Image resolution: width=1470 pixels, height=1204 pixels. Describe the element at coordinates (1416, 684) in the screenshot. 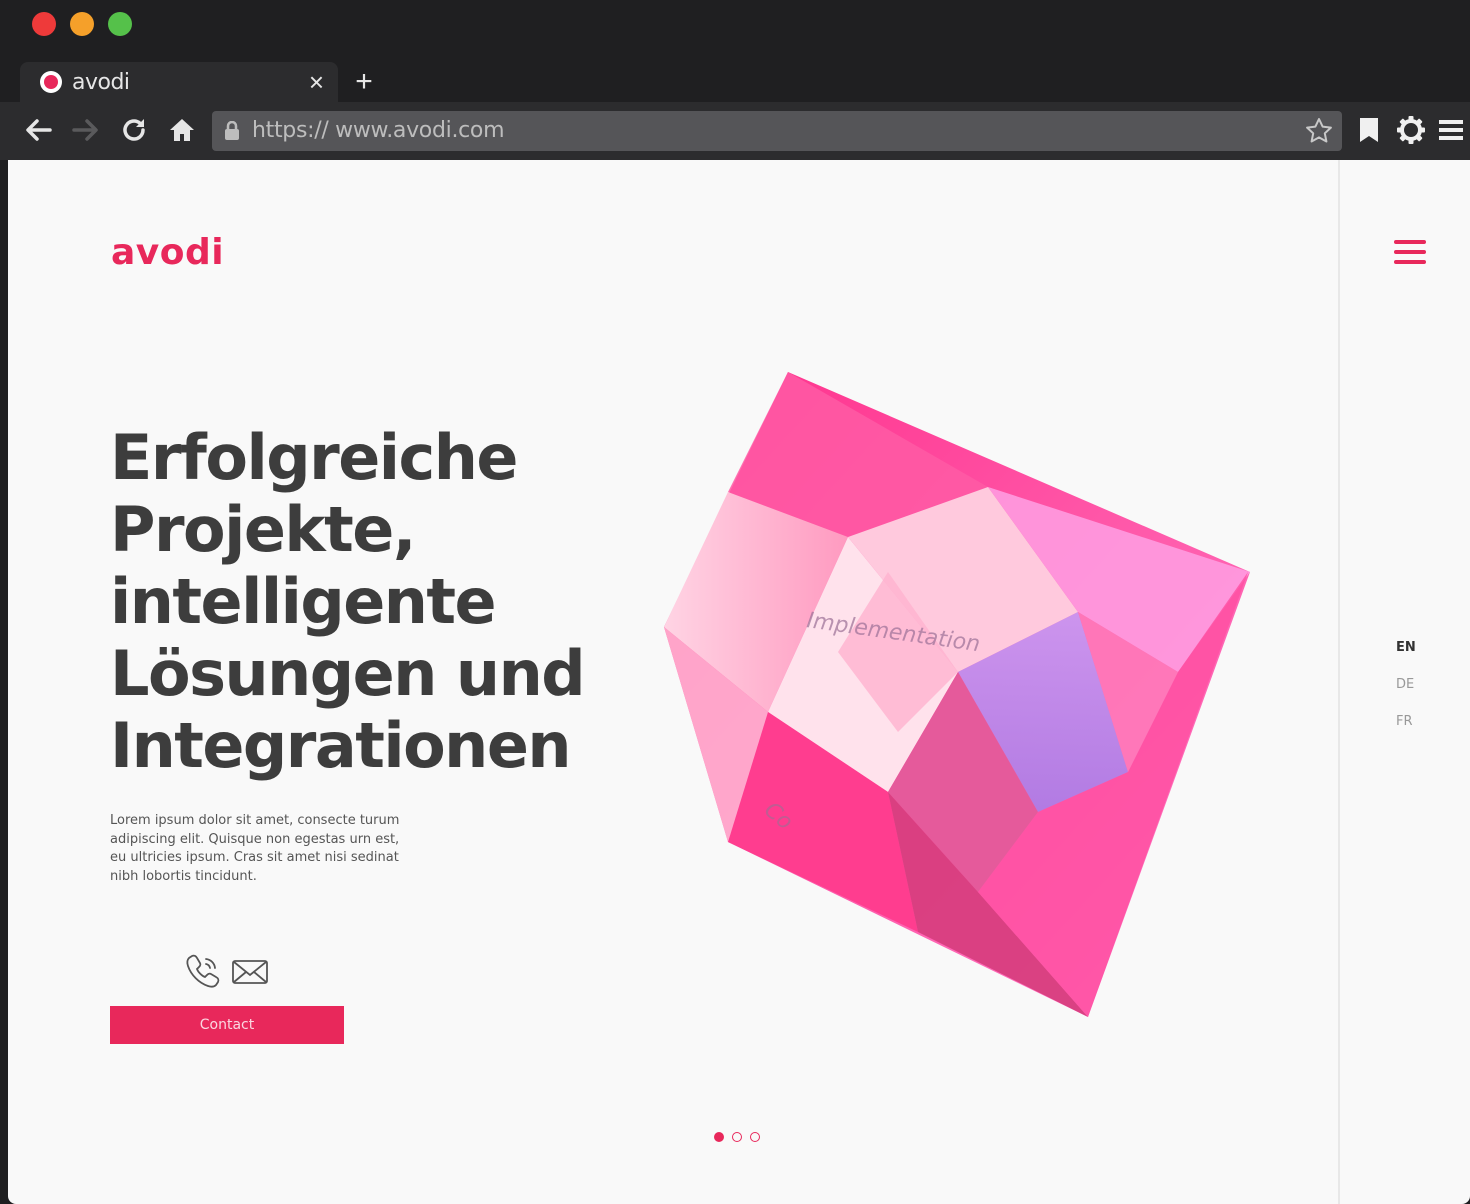

I see `lang-de: DE` at that location.